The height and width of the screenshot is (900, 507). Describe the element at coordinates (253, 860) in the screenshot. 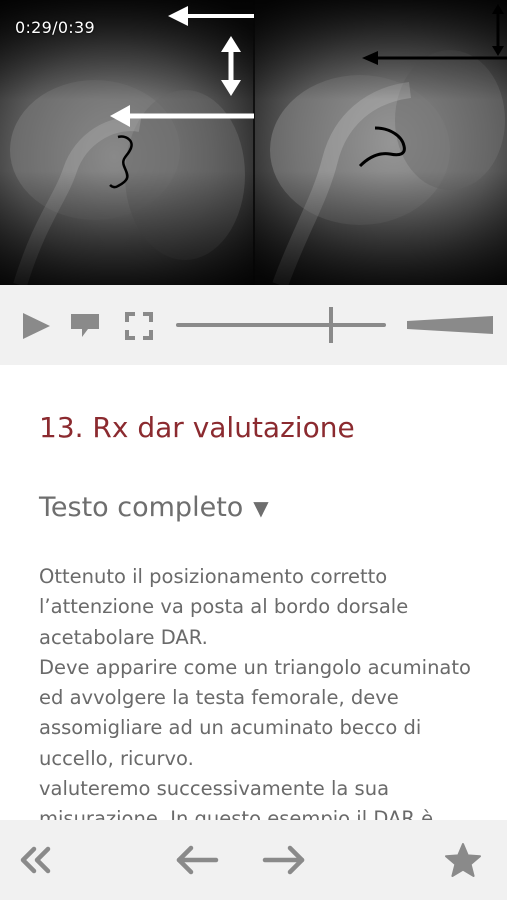

I see `bottom-navigation-bar` at that location.